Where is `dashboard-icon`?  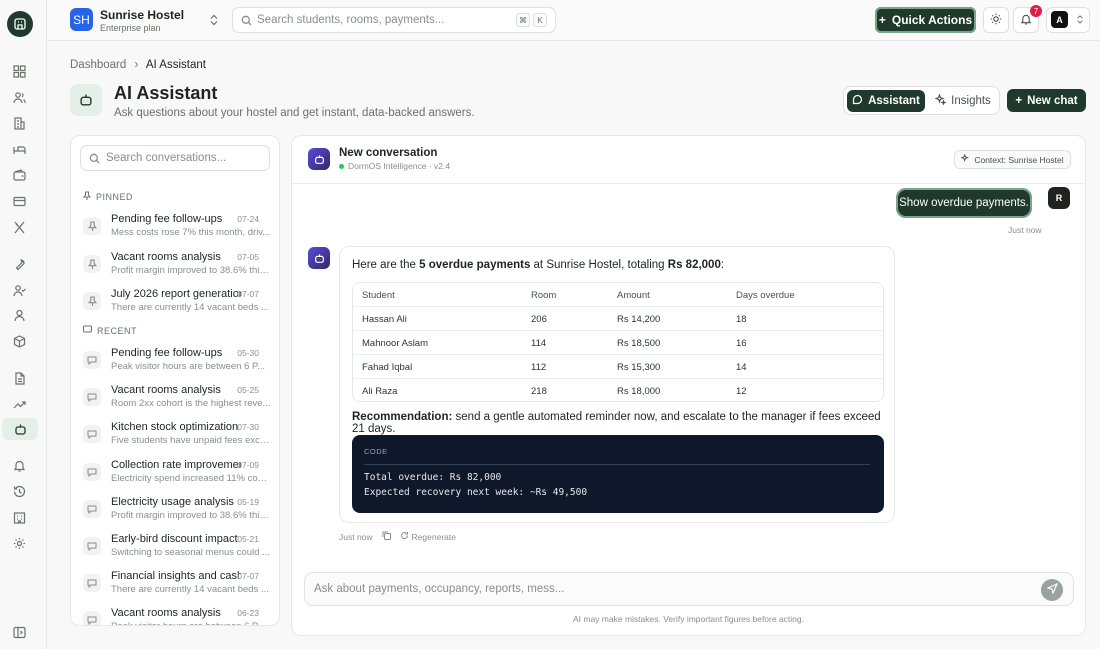 dashboard-icon is located at coordinates (19, 71).